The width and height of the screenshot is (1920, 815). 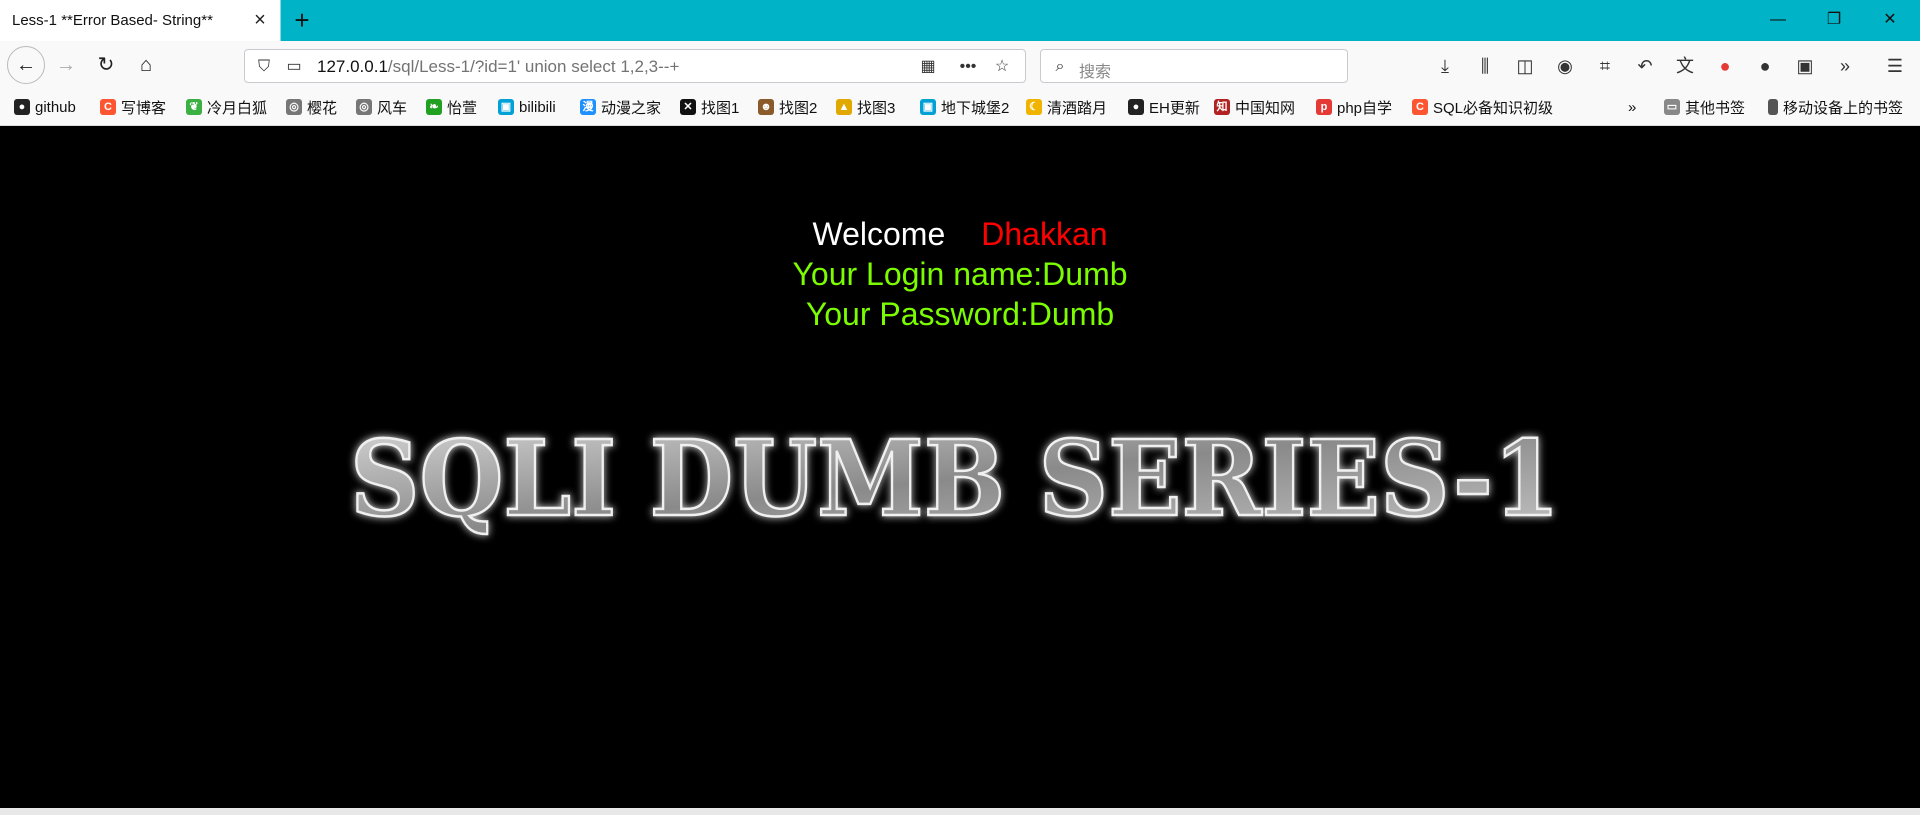 I want to click on translate-icon: 文, so click(x=1685, y=66).